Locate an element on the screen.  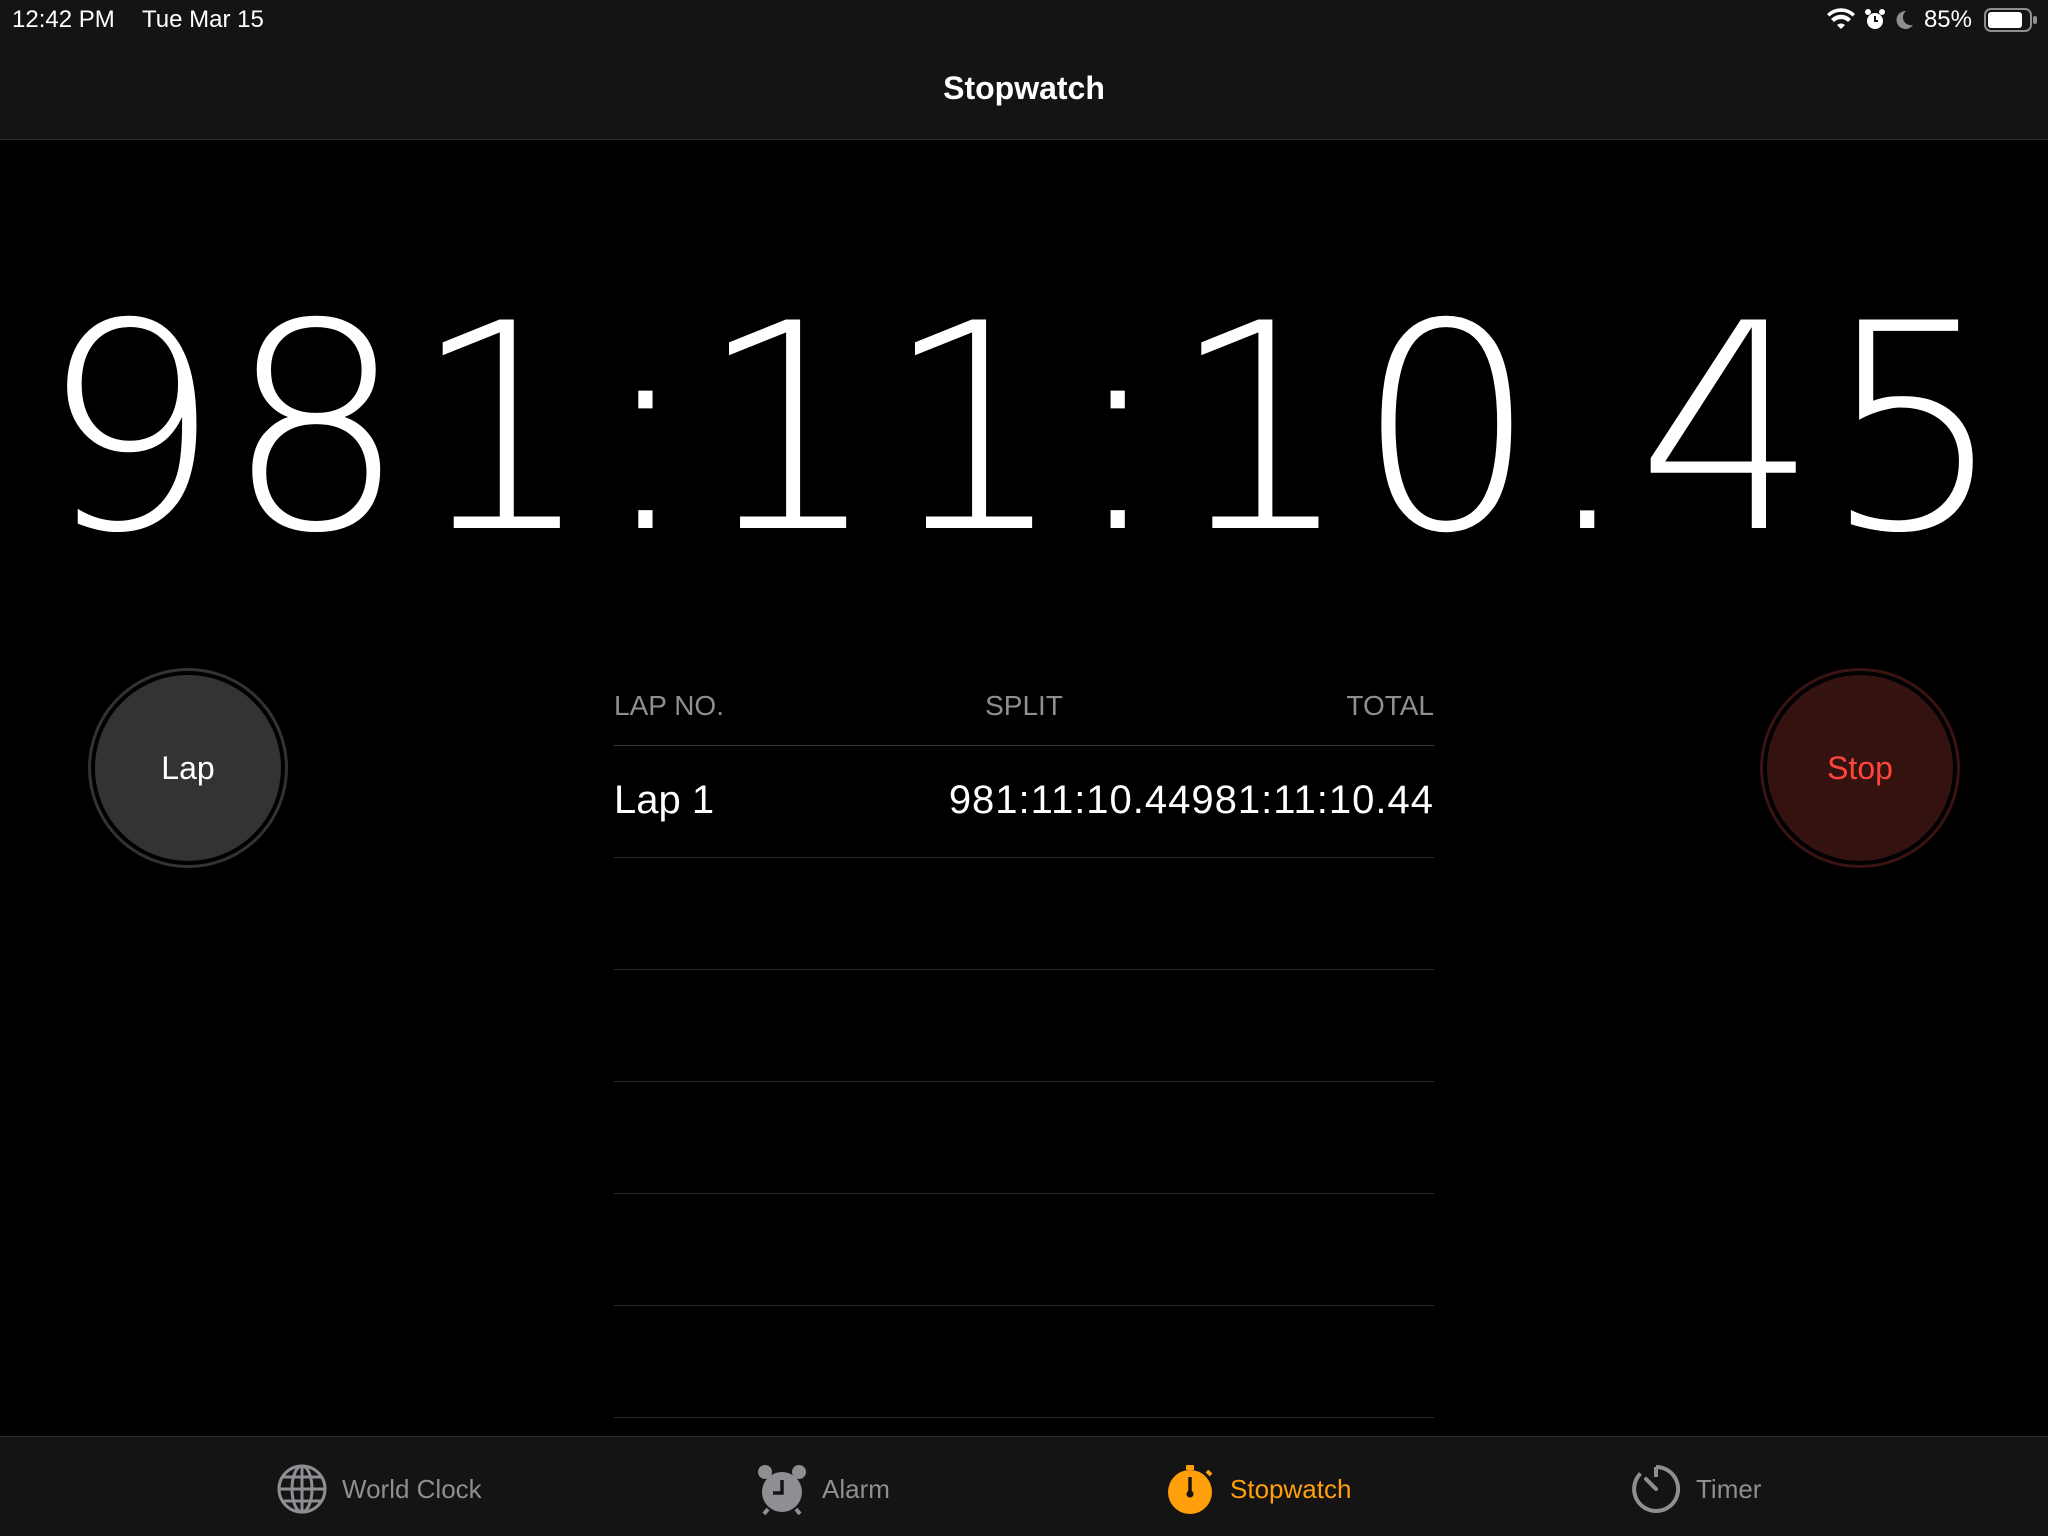
tab-label: Stopwatch is located at coordinates (1291, 1488).